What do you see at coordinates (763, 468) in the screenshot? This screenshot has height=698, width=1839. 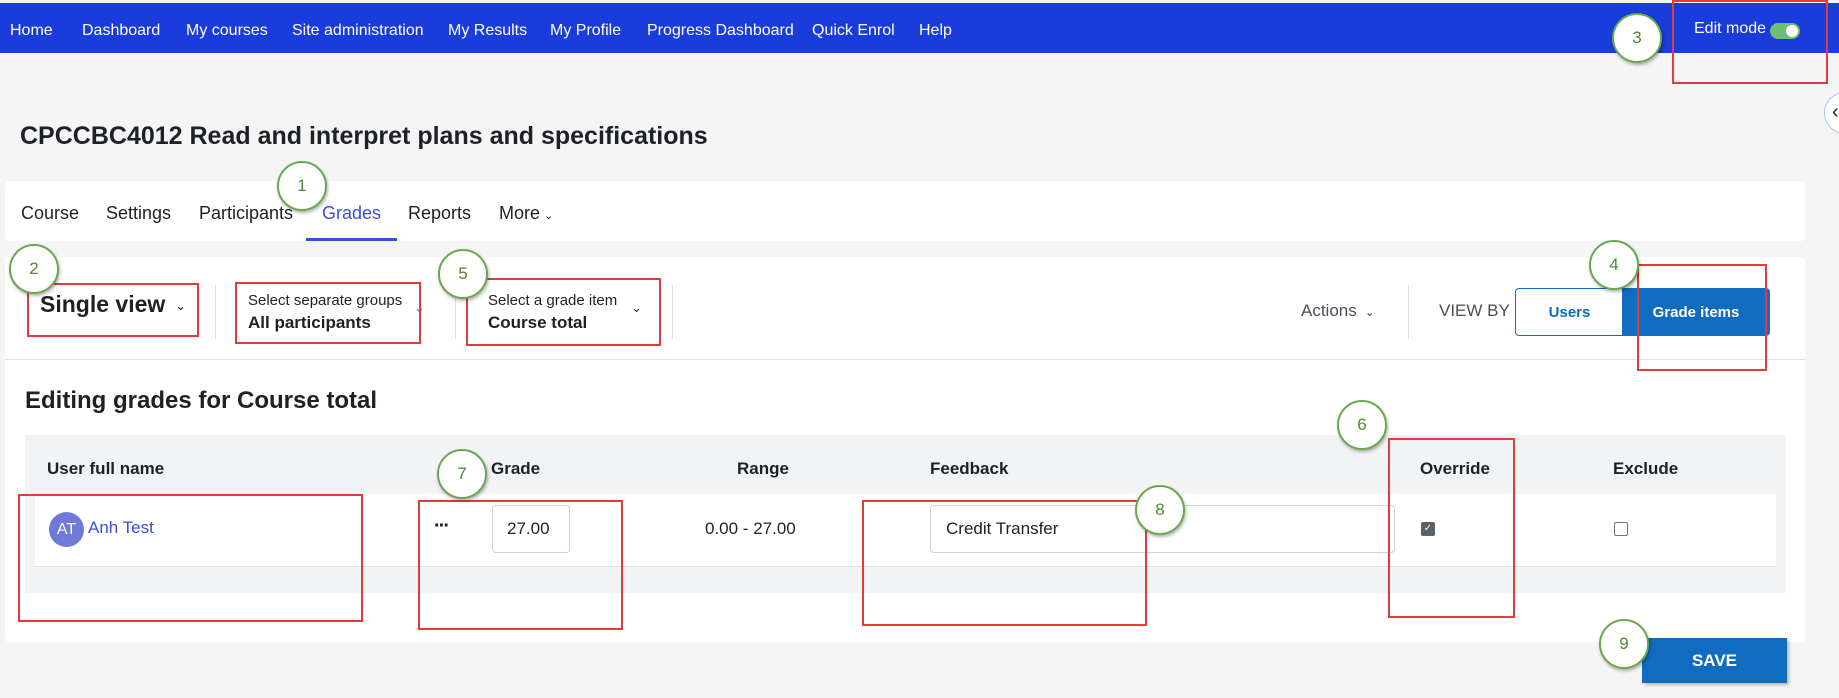 I see `column-range: Range` at bounding box center [763, 468].